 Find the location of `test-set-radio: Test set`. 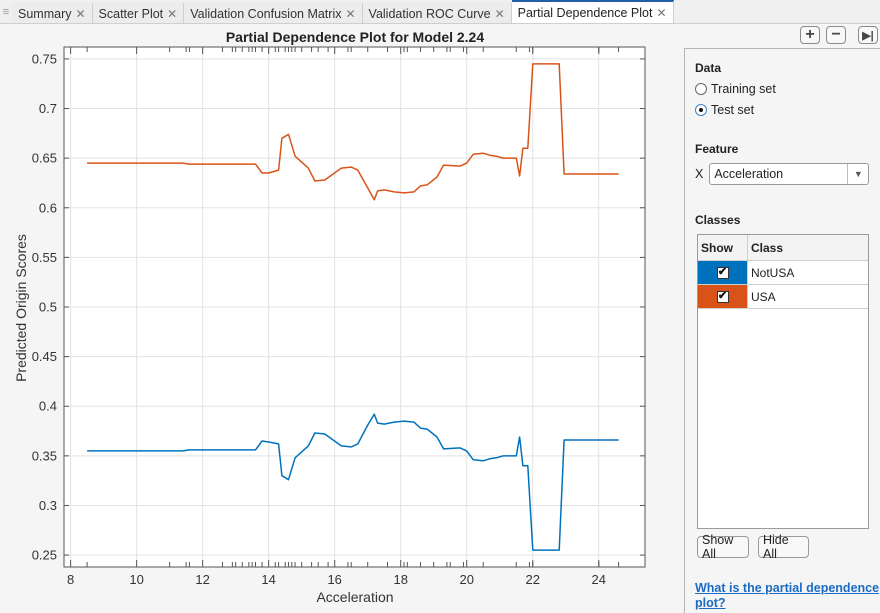

test-set-radio: Test set is located at coordinates (724, 110).